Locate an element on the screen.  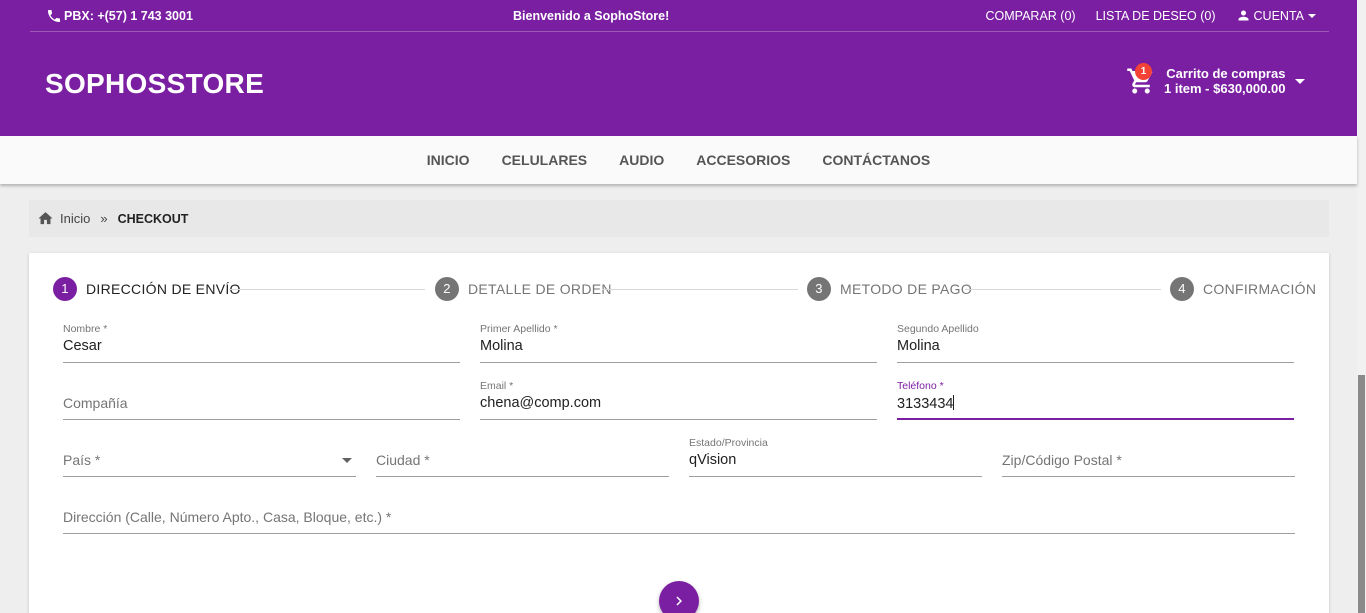
email-value: chena@comp.com is located at coordinates (541, 403).